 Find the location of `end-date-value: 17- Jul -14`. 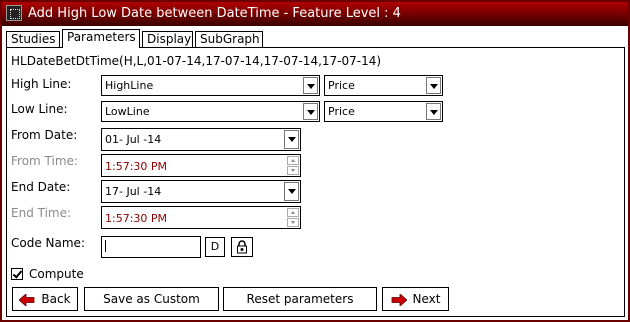

end-date-value: 17- Jul -14 is located at coordinates (133, 191).